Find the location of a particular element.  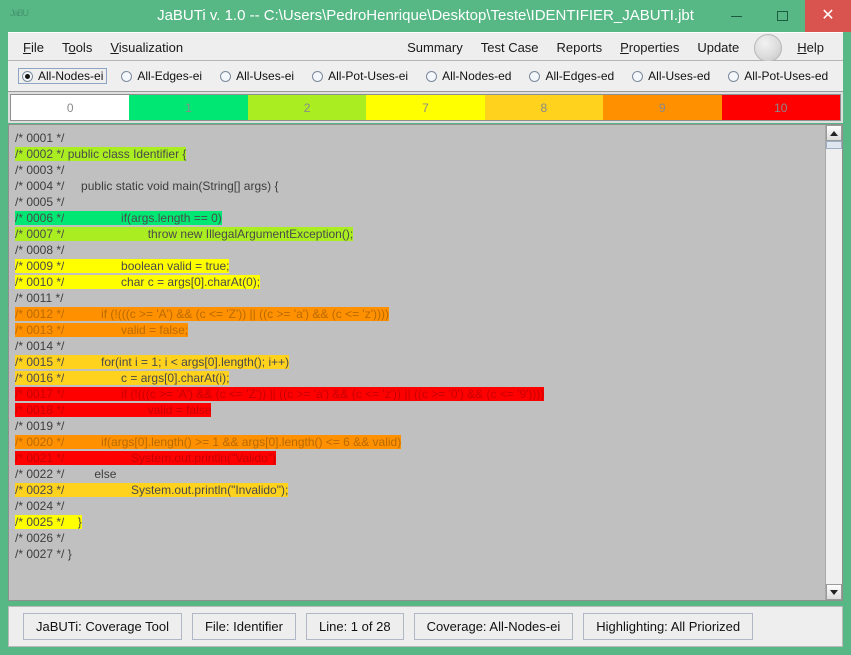

close-icon: ✕ is located at coordinates (828, 15).